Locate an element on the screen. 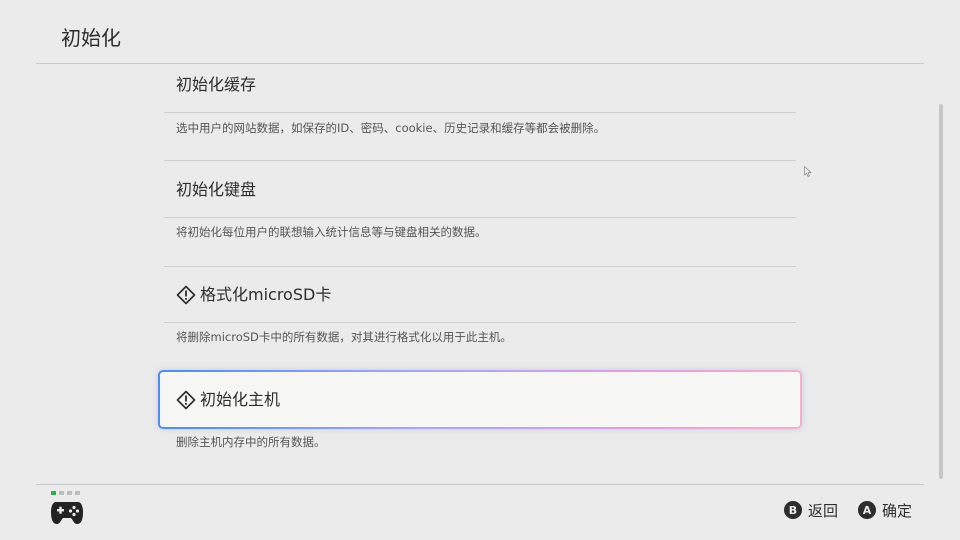 The height and width of the screenshot is (540, 960). item-description: 删除主机内存中的所有数据。 is located at coordinates (251, 442).